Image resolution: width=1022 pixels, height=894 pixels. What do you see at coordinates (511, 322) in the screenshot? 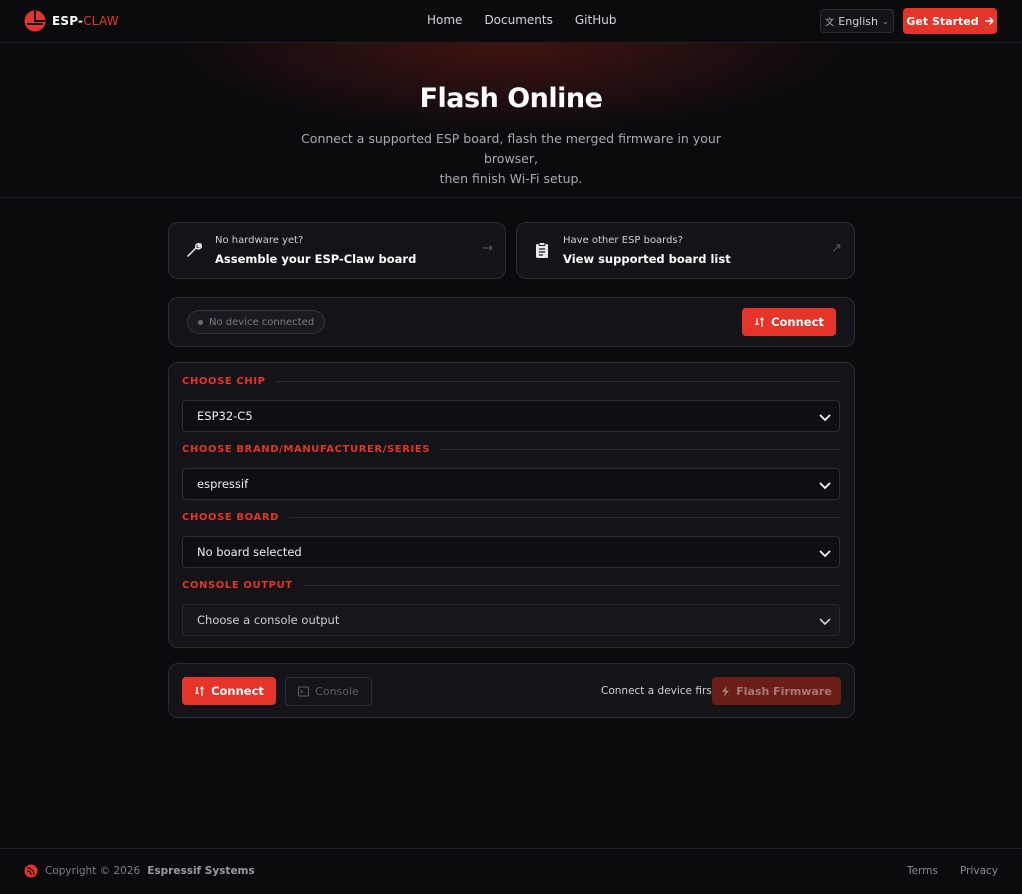
I see `device-status-card: No device connected Connect` at bounding box center [511, 322].